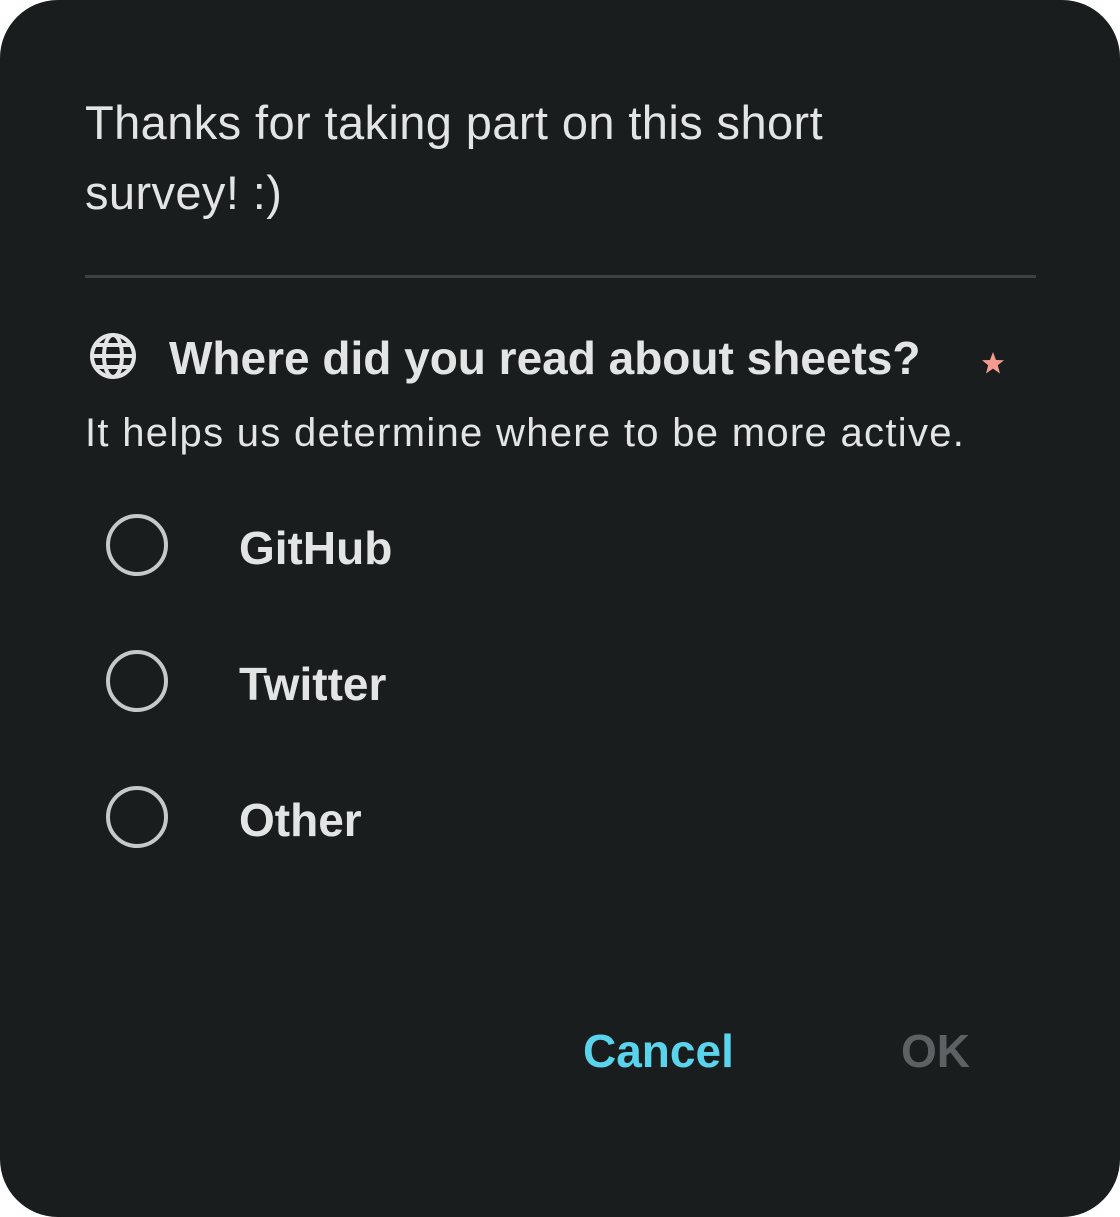 Image resolution: width=1120 pixels, height=1217 pixels. I want to click on question-header: Where did you read about sheets?, so click(560, 360).